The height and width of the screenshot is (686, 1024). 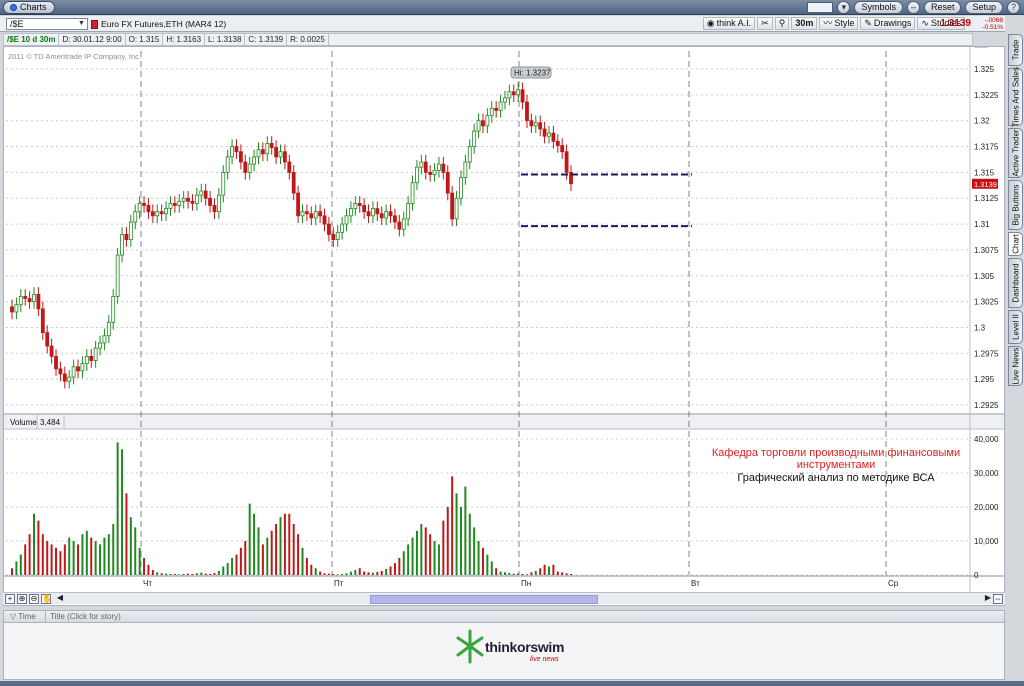 What do you see at coordinates (47, 24) in the screenshot?
I see `symbol-input: /$E ▼` at bounding box center [47, 24].